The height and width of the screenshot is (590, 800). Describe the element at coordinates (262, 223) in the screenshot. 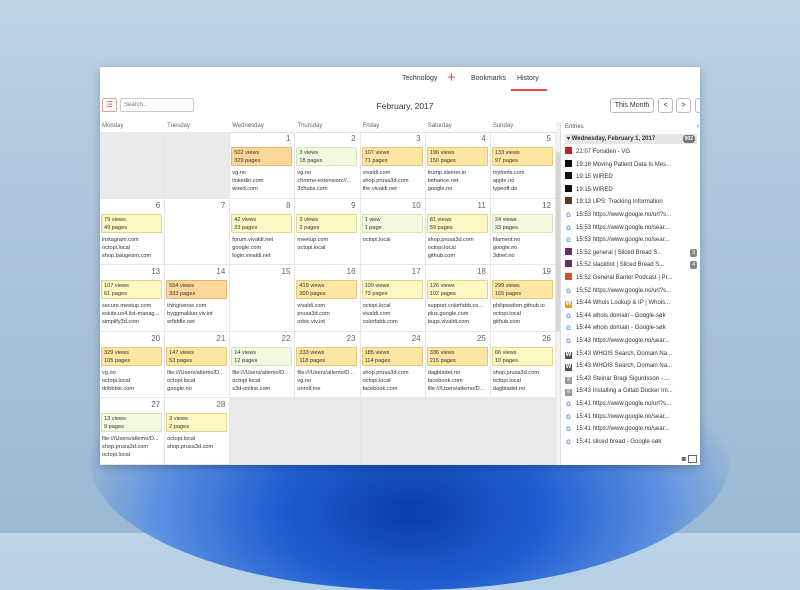

I see `day-stats-box: 42 views 33 pages` at that location.